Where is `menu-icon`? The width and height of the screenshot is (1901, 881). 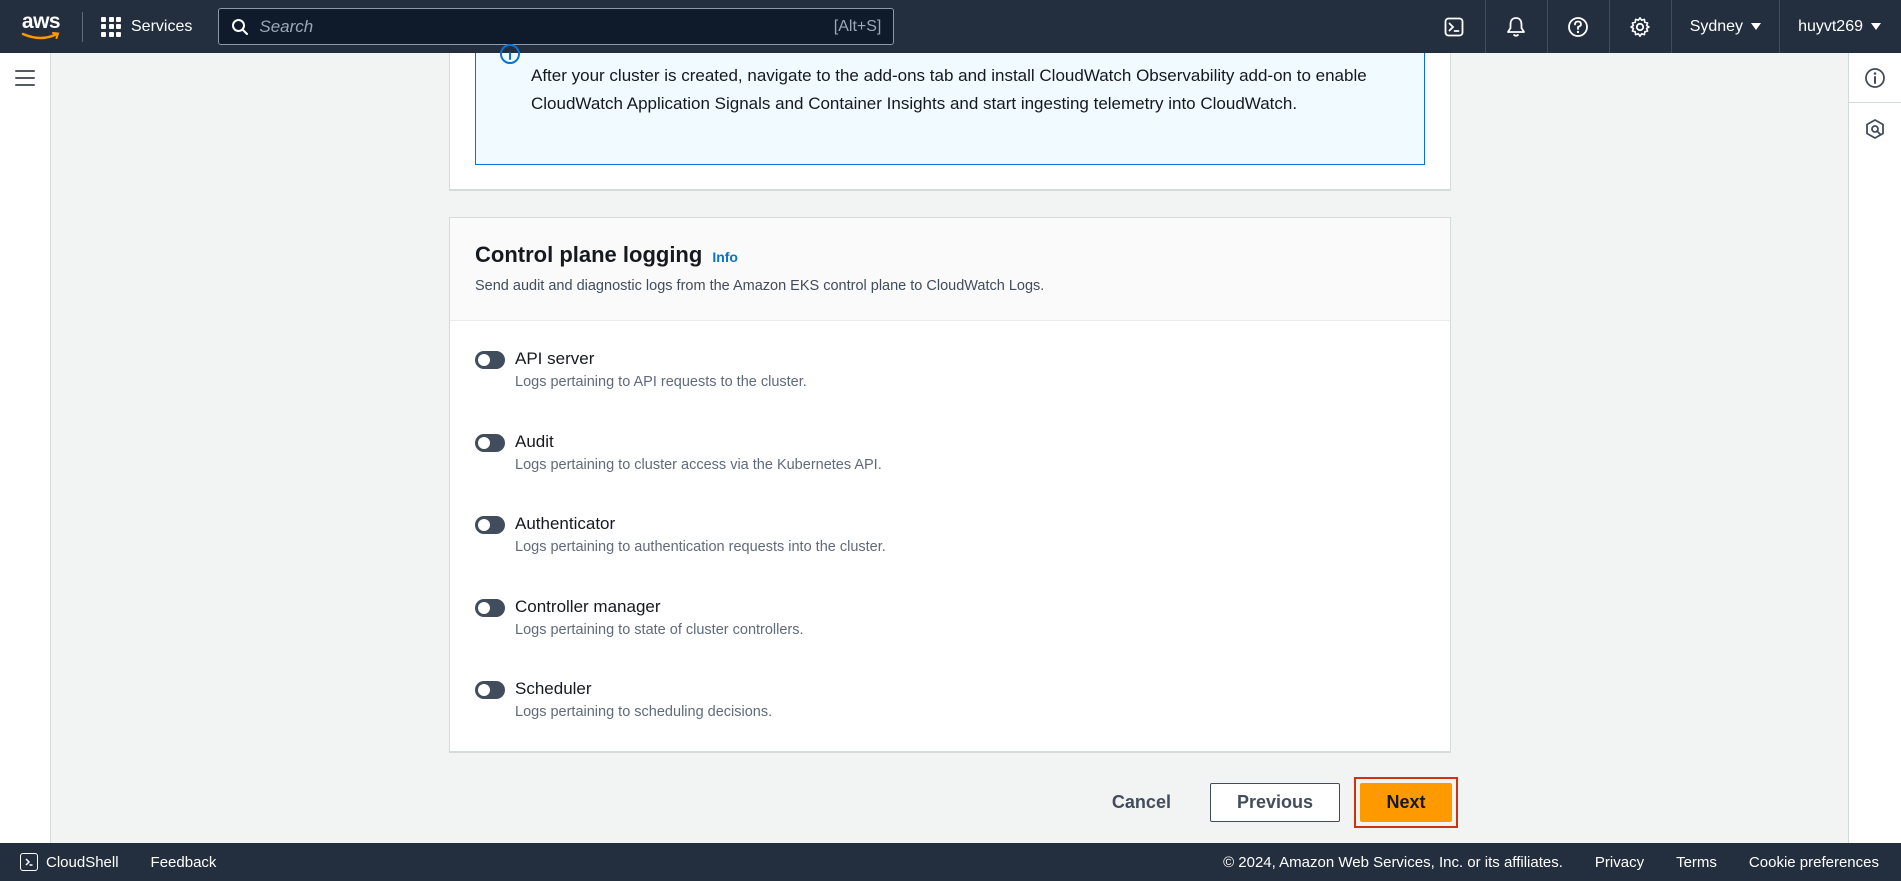 menu-icon is located at coordinates (25, 78).